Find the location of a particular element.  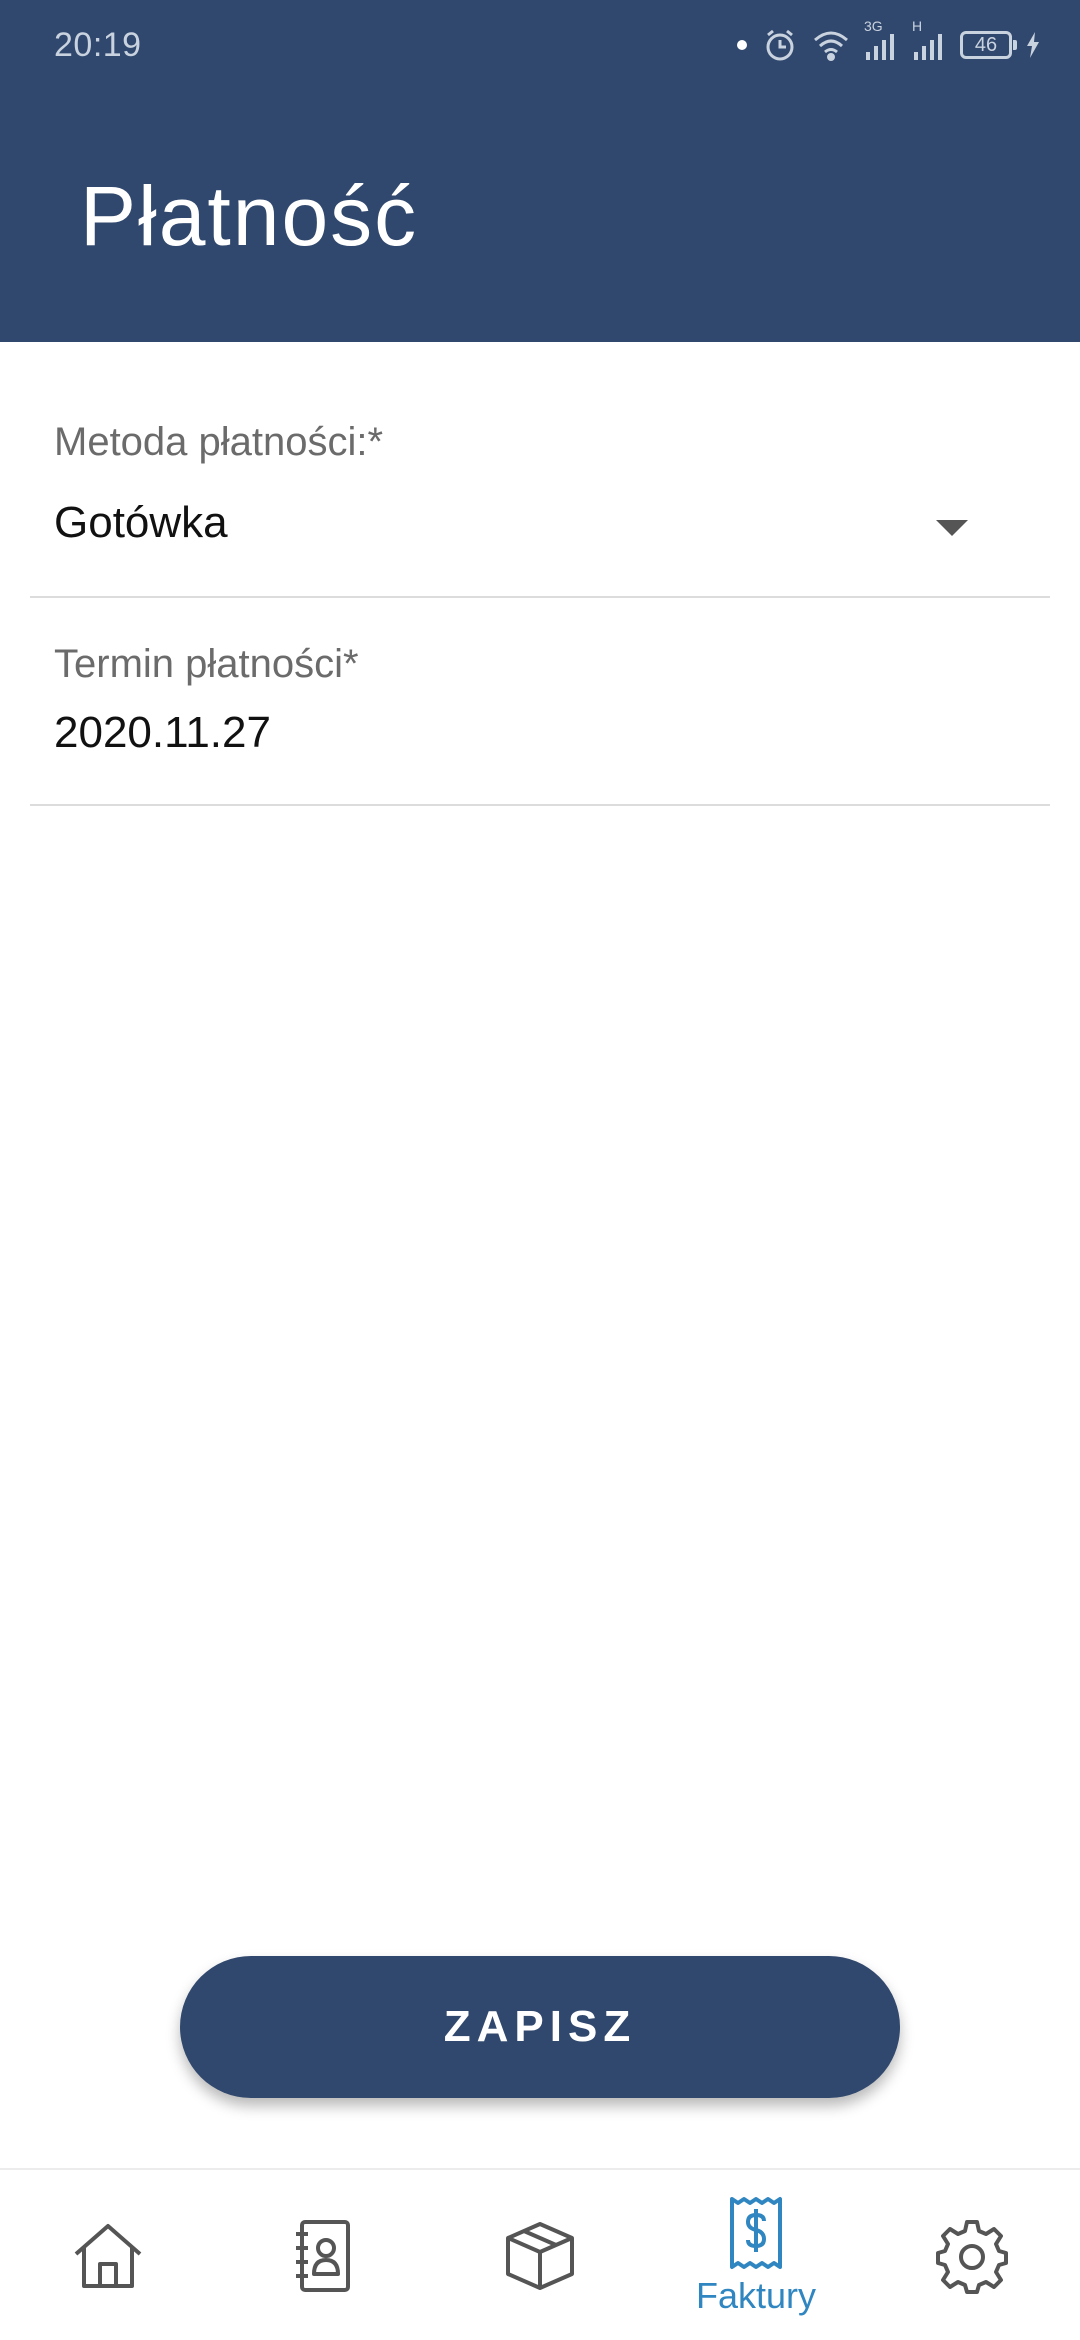

nav-item-contacts is located at coordinates (324, 2255).